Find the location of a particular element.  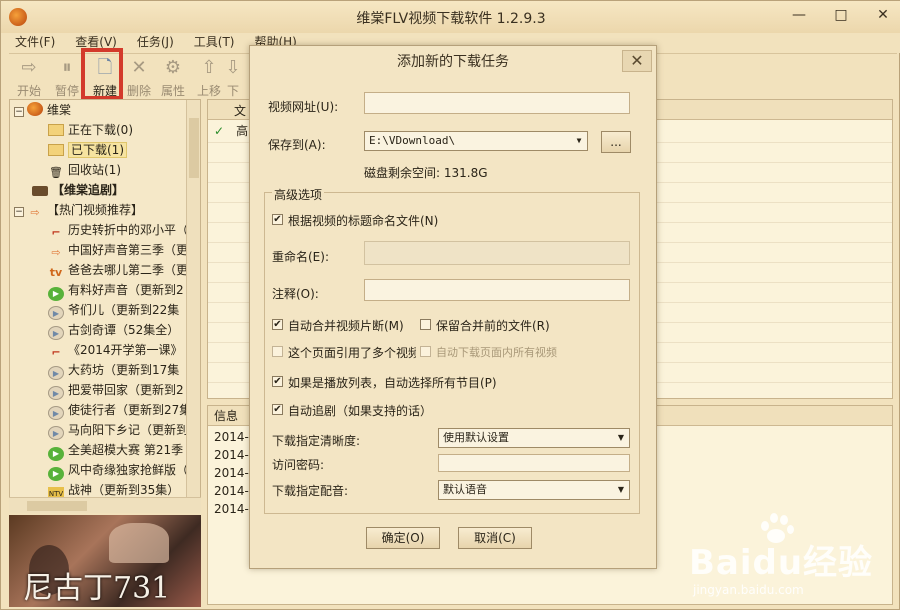

move-down-button: ⇩ 下 is located at coordinates (233, 77).